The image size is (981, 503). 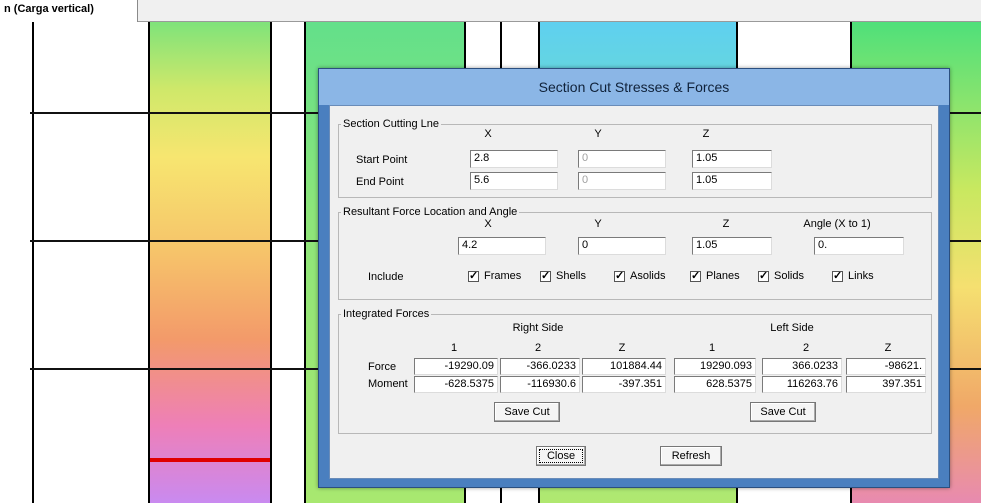 What do you see at coordinates (540, 384) in the screenshot?
I see `right-moment-2-field: -116930.6` at bounding box center [540, 384].